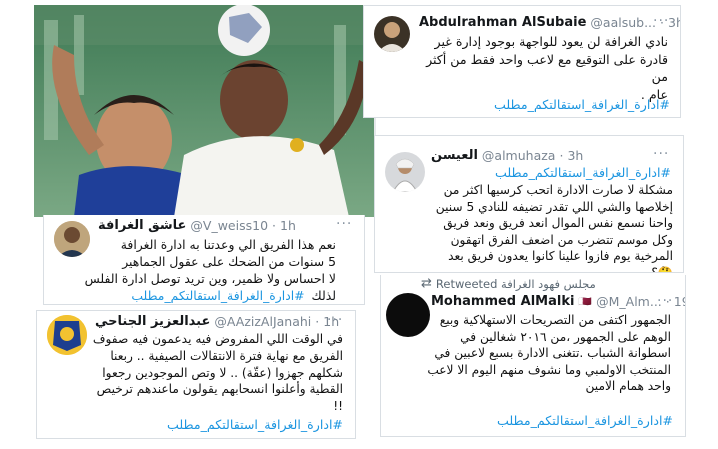  Describe the element at coordinates (565, 336) in the screenshot. I see `tweet-line: الوهم على الجمهور ،من ٢٠١٦ شغالين في` at that location.